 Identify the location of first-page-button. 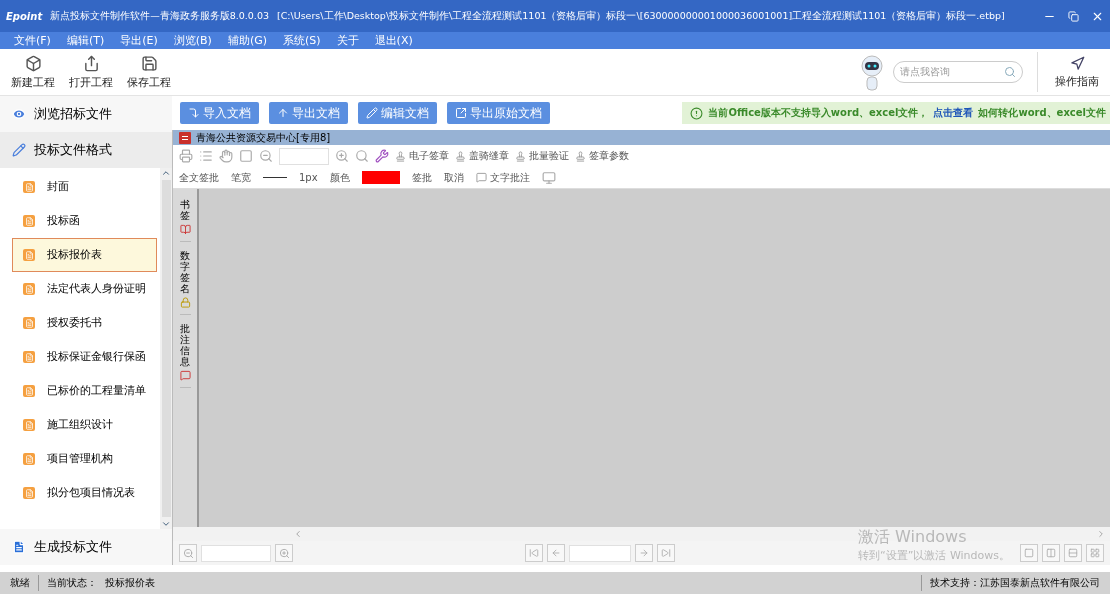
(534, 553).